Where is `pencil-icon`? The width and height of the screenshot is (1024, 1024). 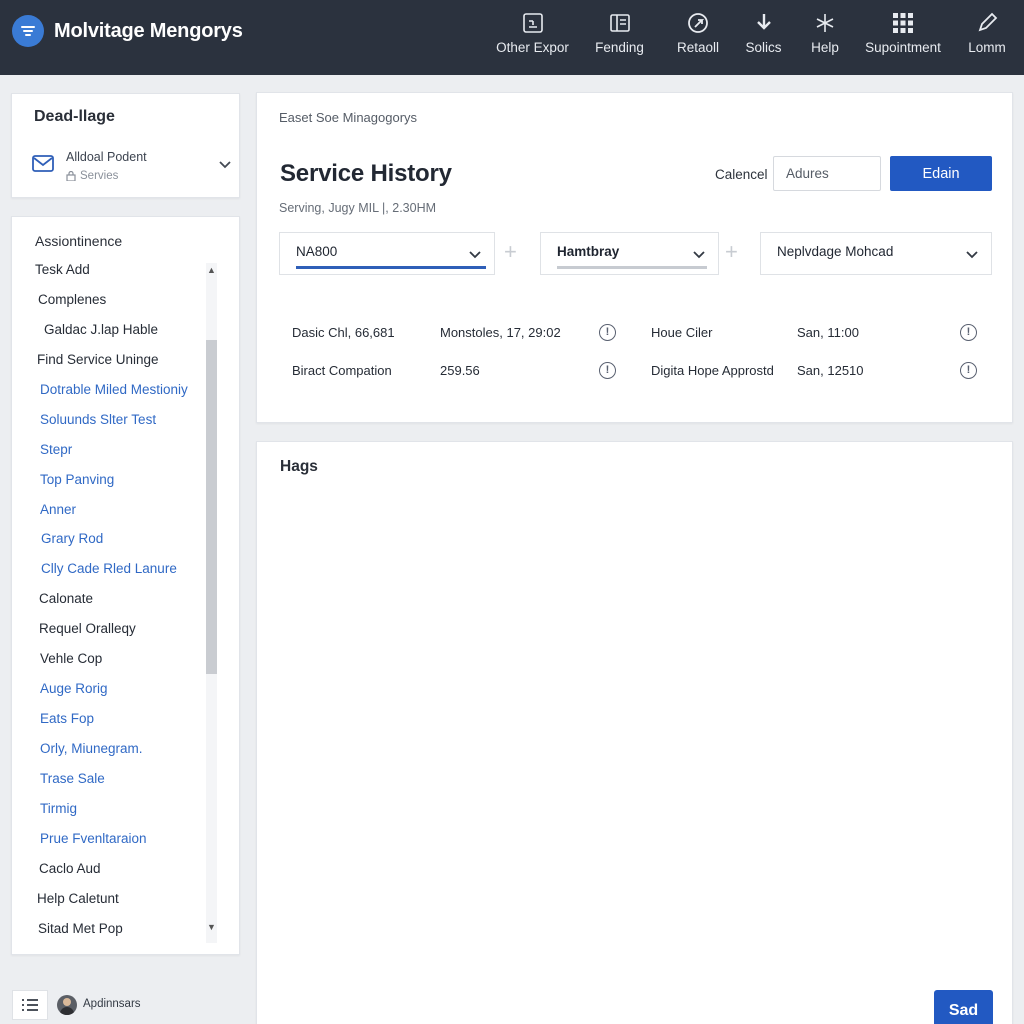 pencil-icon is located at coordinates (987, 23).